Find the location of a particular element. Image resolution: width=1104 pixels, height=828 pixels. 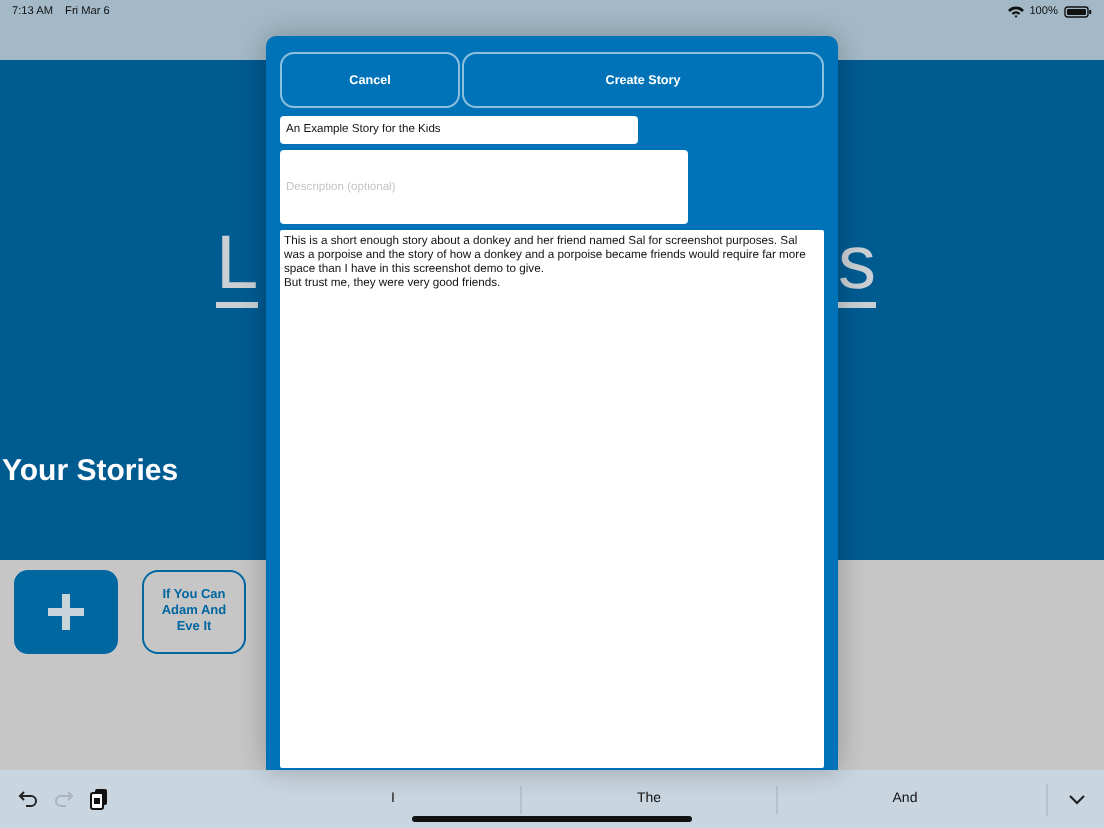

plus-icon is located at coordinates (66, 612).